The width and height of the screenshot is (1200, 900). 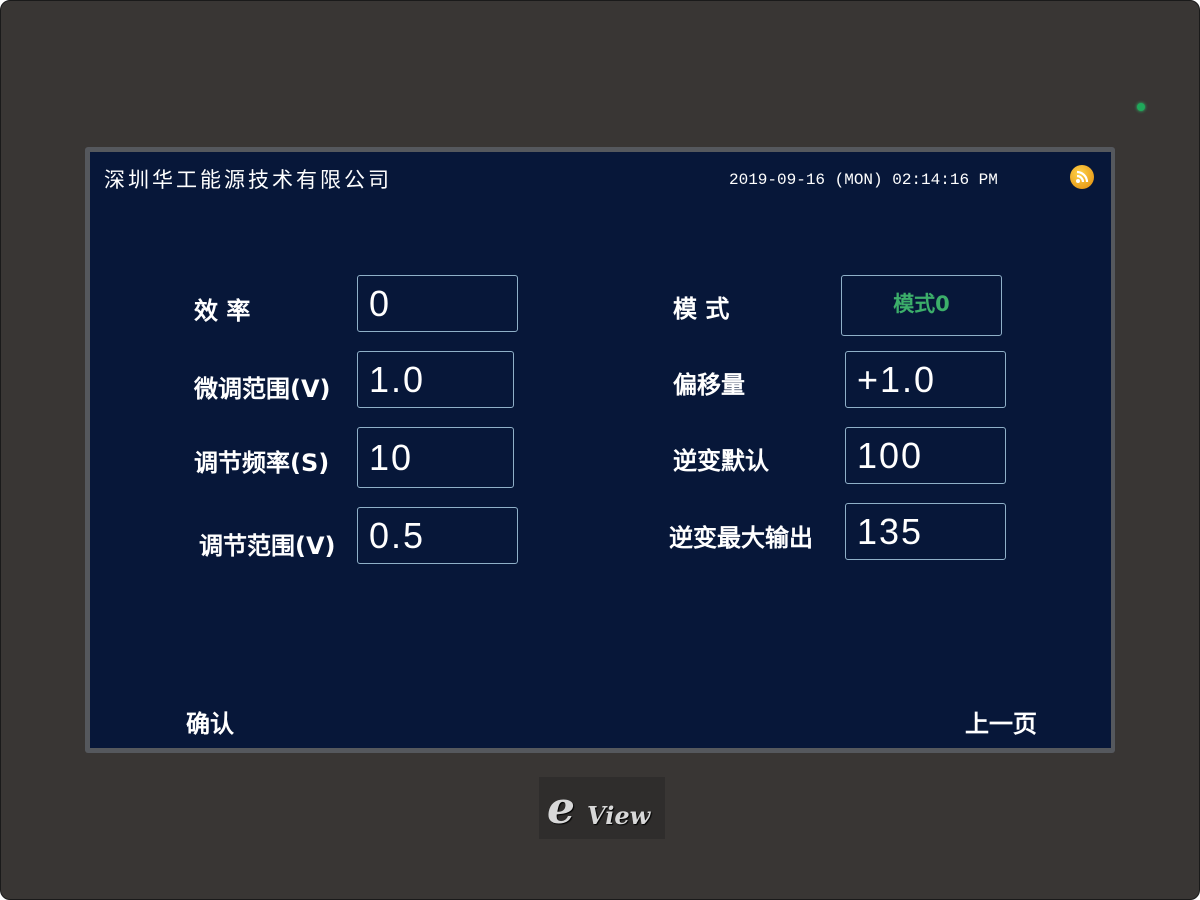 What do you see at coordinates (262, 463) in the screenshot?
I see `adjust-frequency-label: 调节频率(S)` at bounding box center [262, 463].